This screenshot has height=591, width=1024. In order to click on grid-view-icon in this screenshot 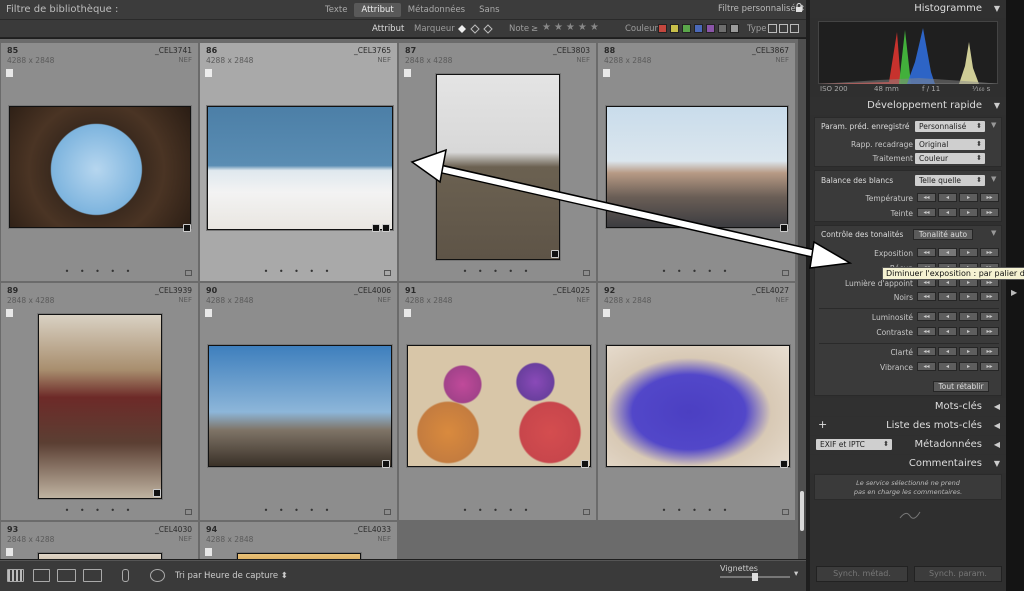, I will do `click(15, 575)`.